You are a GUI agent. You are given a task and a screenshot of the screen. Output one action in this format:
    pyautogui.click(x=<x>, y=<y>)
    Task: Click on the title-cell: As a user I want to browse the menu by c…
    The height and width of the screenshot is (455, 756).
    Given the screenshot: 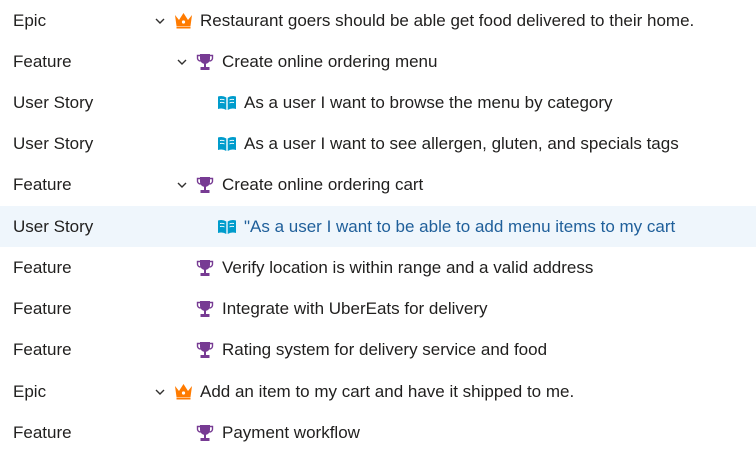 What is the action you would take?
    pyautogui.click(x=415, y=103)
    